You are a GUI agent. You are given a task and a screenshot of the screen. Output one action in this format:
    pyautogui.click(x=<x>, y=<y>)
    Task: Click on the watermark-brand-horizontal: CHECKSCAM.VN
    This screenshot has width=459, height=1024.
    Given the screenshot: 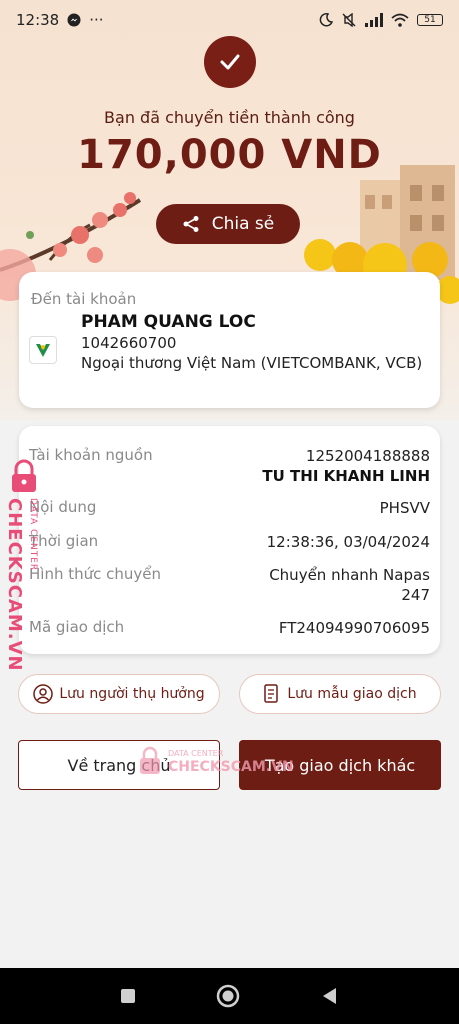 What is the action you would take?
    pyautogui.click(x=231, y=767)
    